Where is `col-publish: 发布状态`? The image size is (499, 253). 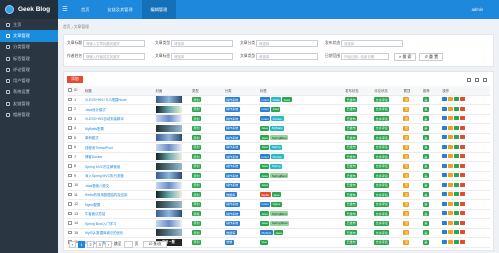
col-publish: 发布状态 is located at coordinates (359, 91).